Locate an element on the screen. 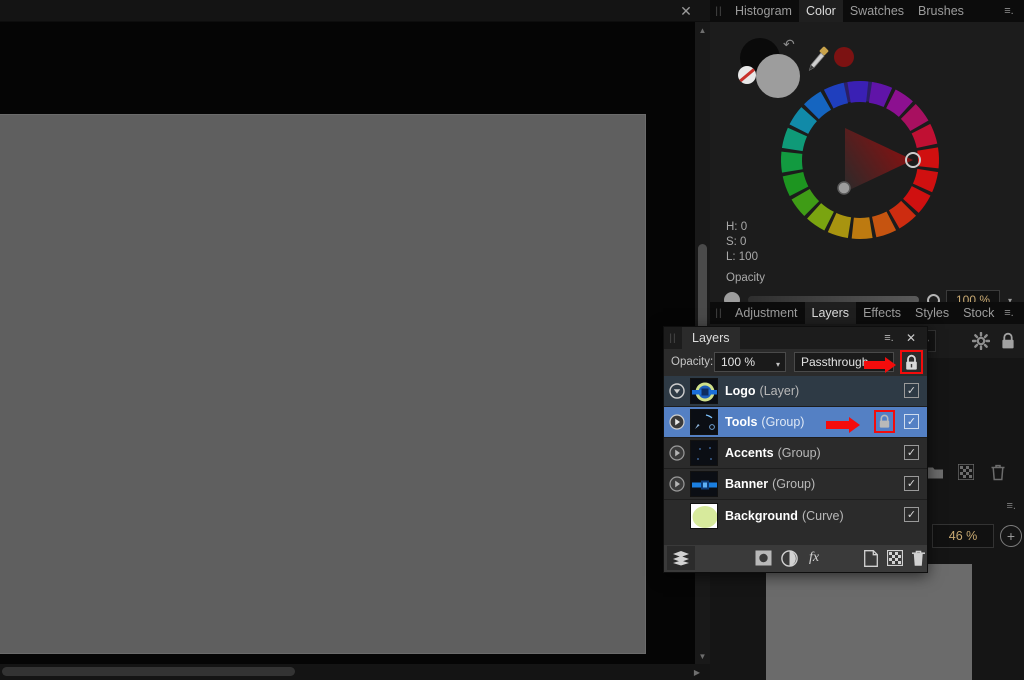 Image resolution: width=1024 pixels, height=680 pixels. adjustment-icon is located at coordinates (789, 558).